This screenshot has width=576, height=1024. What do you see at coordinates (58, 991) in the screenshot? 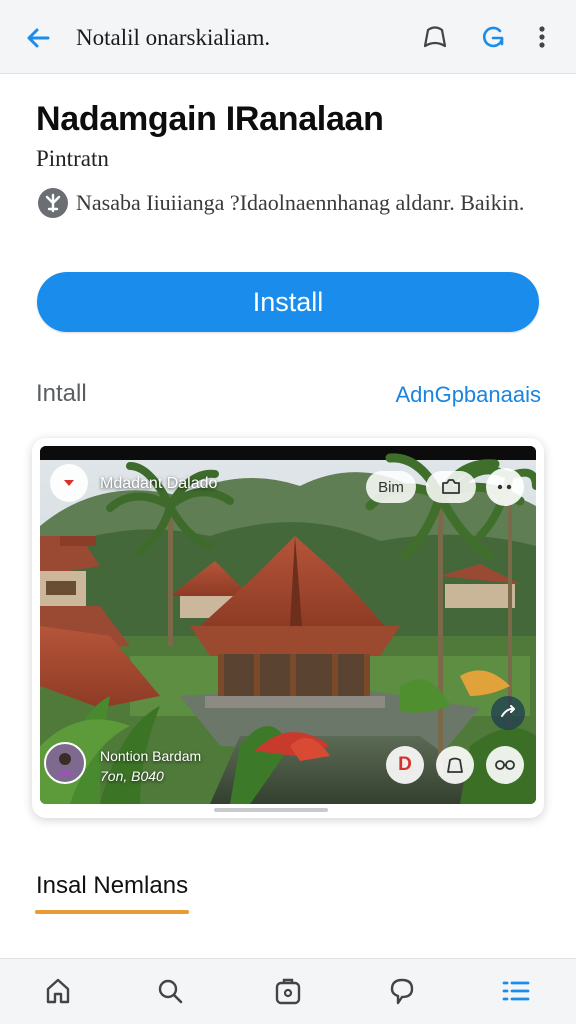
I see `home-icon` at bounding box center [58, 991].